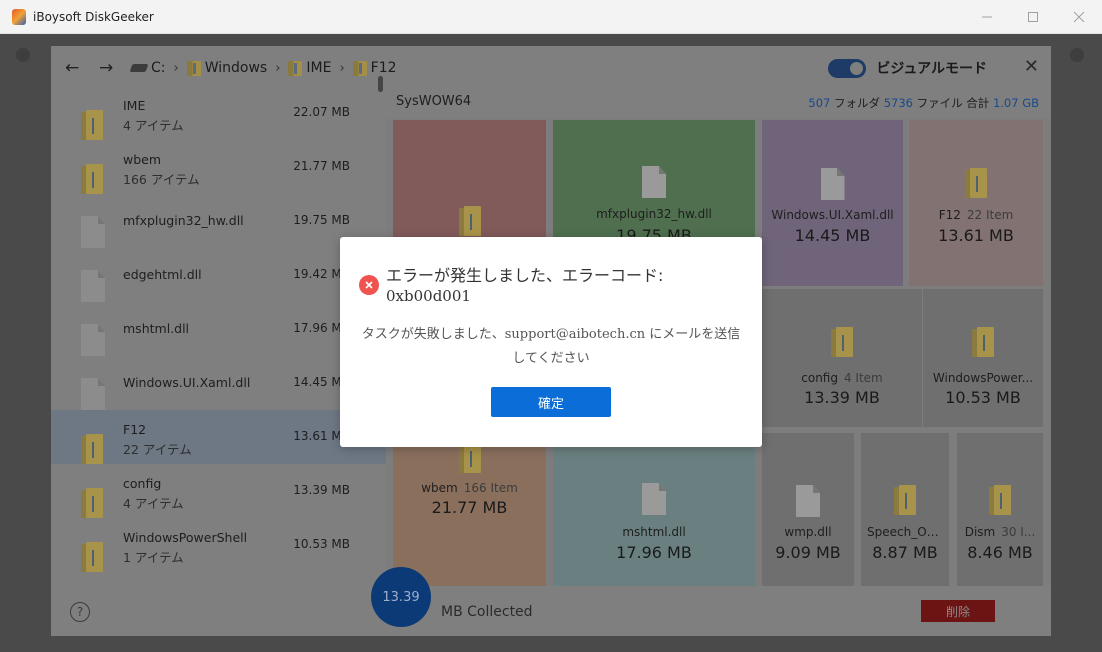 The image size is (1102, 652). What do you see at coordinates (1079, 17) in the screenshot?
I see `close-window-button` at bounding box center [1079, 17].